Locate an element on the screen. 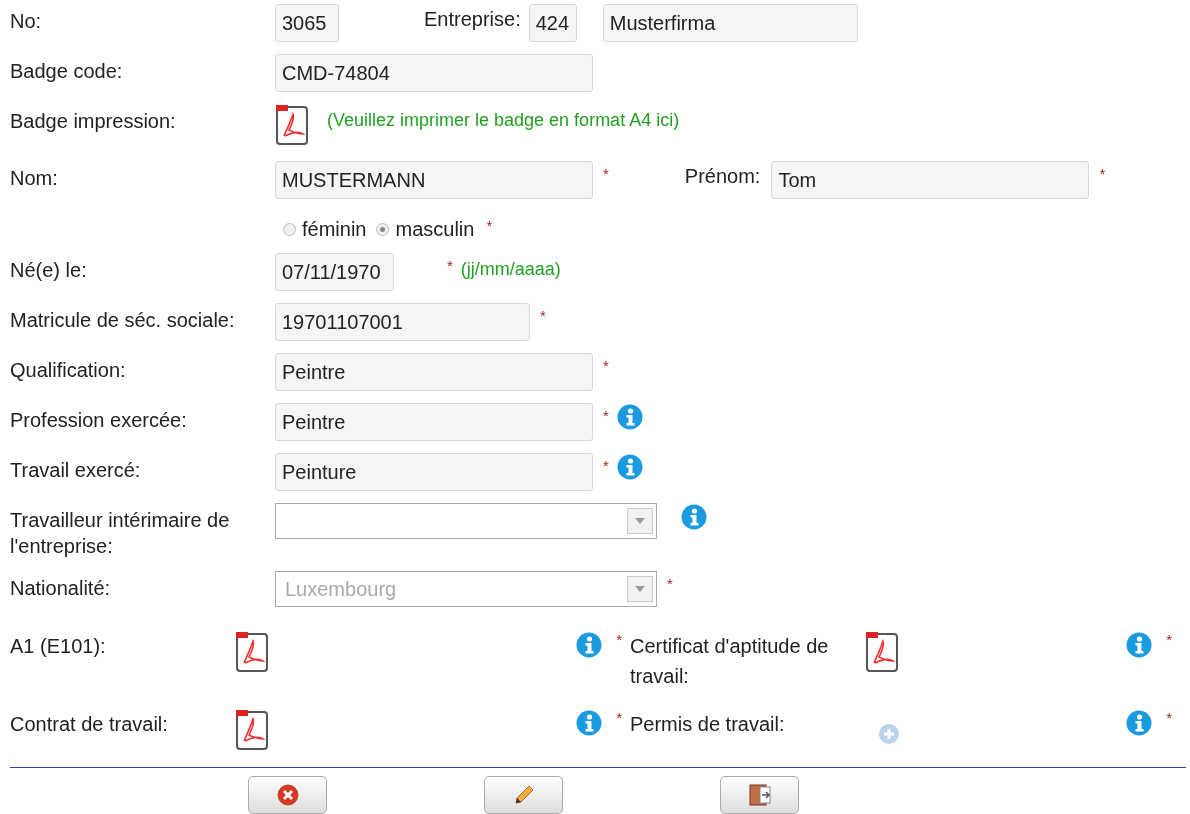 The height and width of the screenshot is (814, 1190). text-field: 3065 is located at coordinates (307, 23).